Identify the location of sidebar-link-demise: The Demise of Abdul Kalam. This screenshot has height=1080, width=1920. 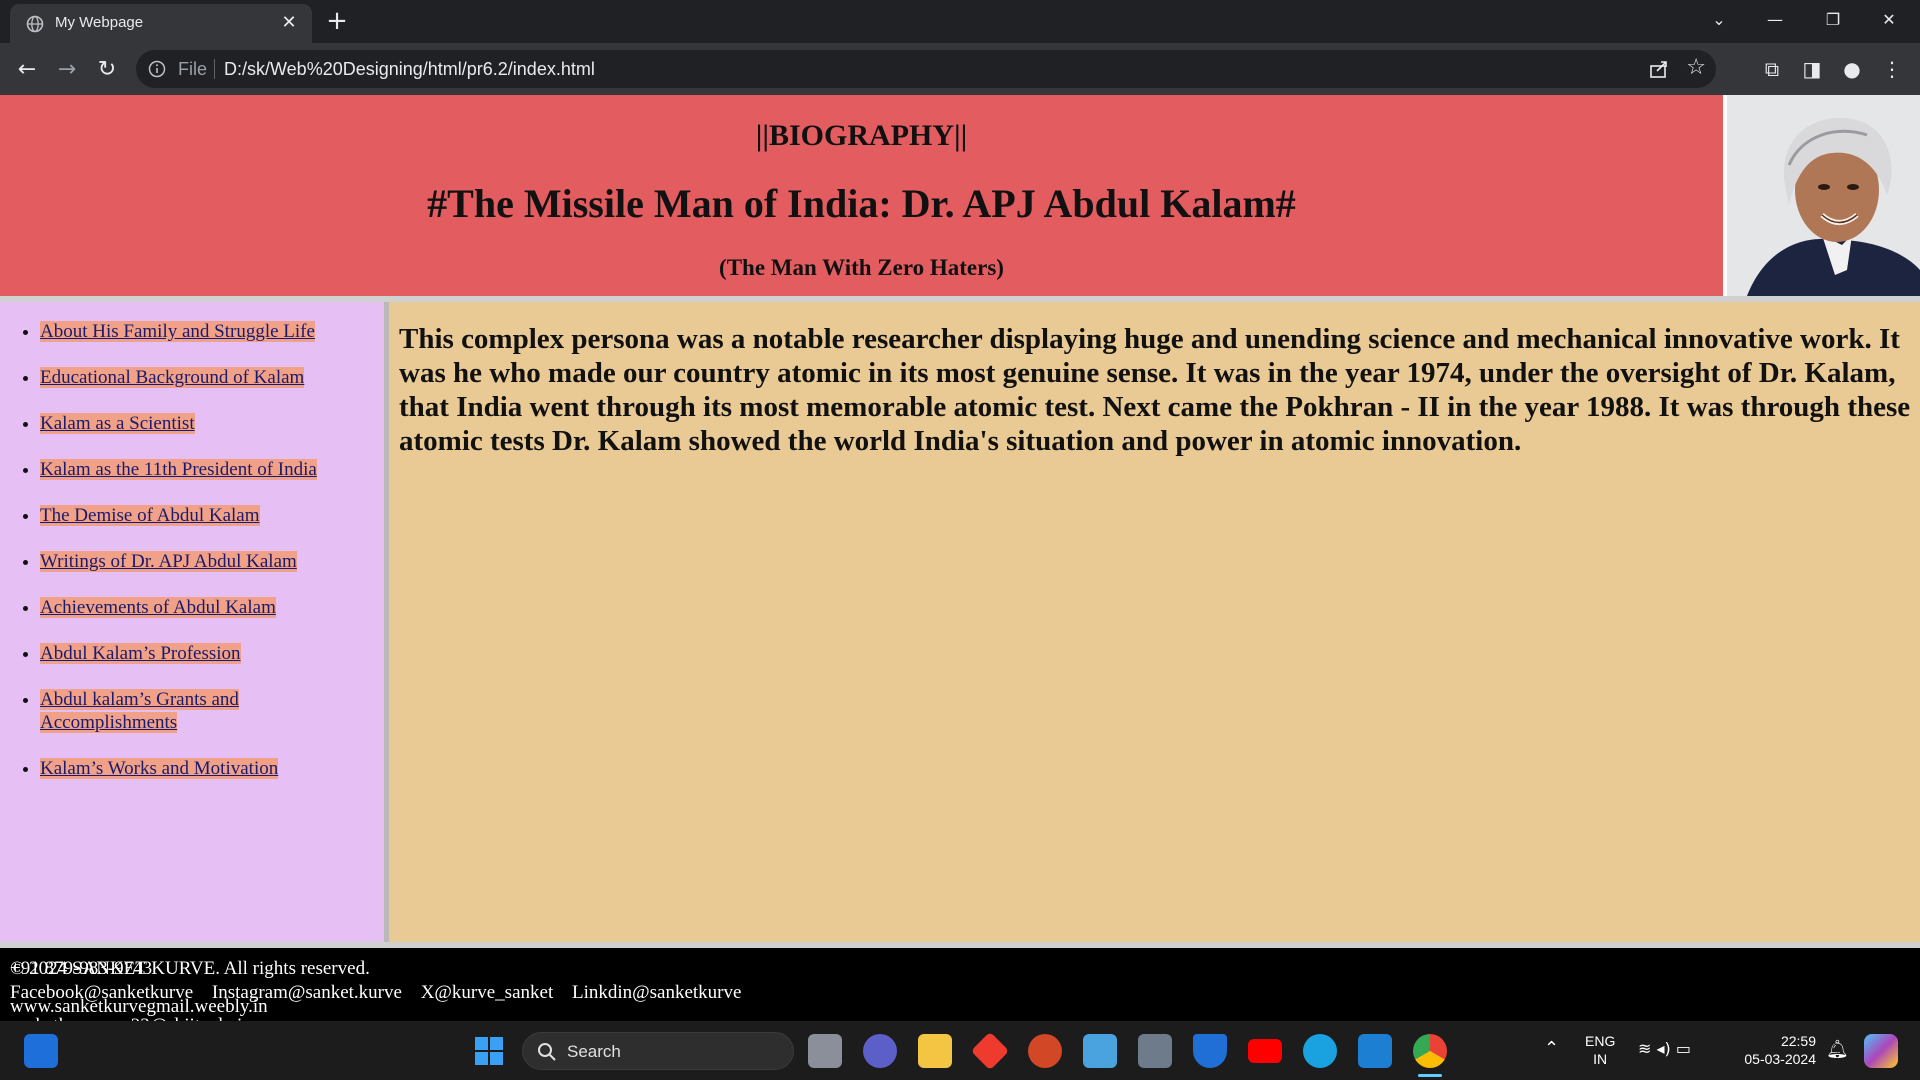
(150, 515).